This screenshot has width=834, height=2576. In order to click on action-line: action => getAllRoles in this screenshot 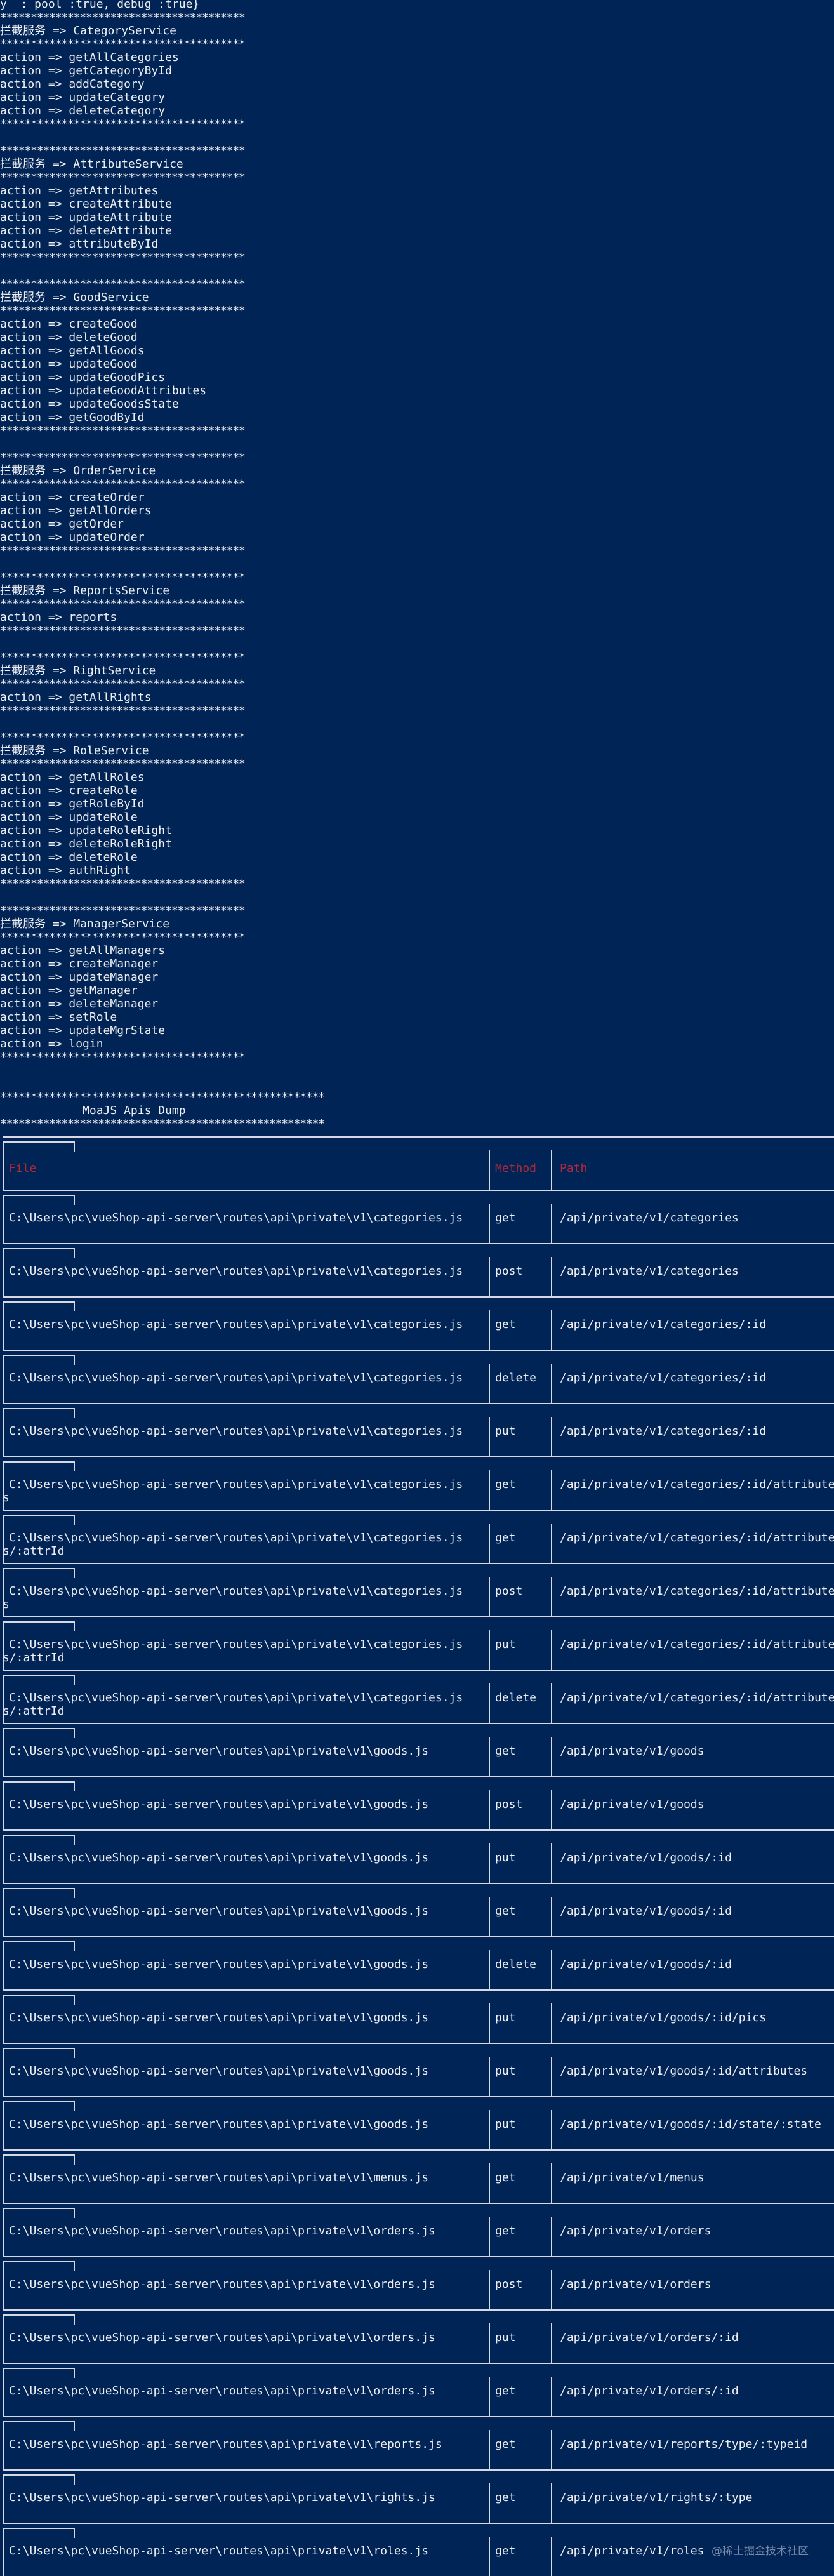, I will do `click(72, 777)`.